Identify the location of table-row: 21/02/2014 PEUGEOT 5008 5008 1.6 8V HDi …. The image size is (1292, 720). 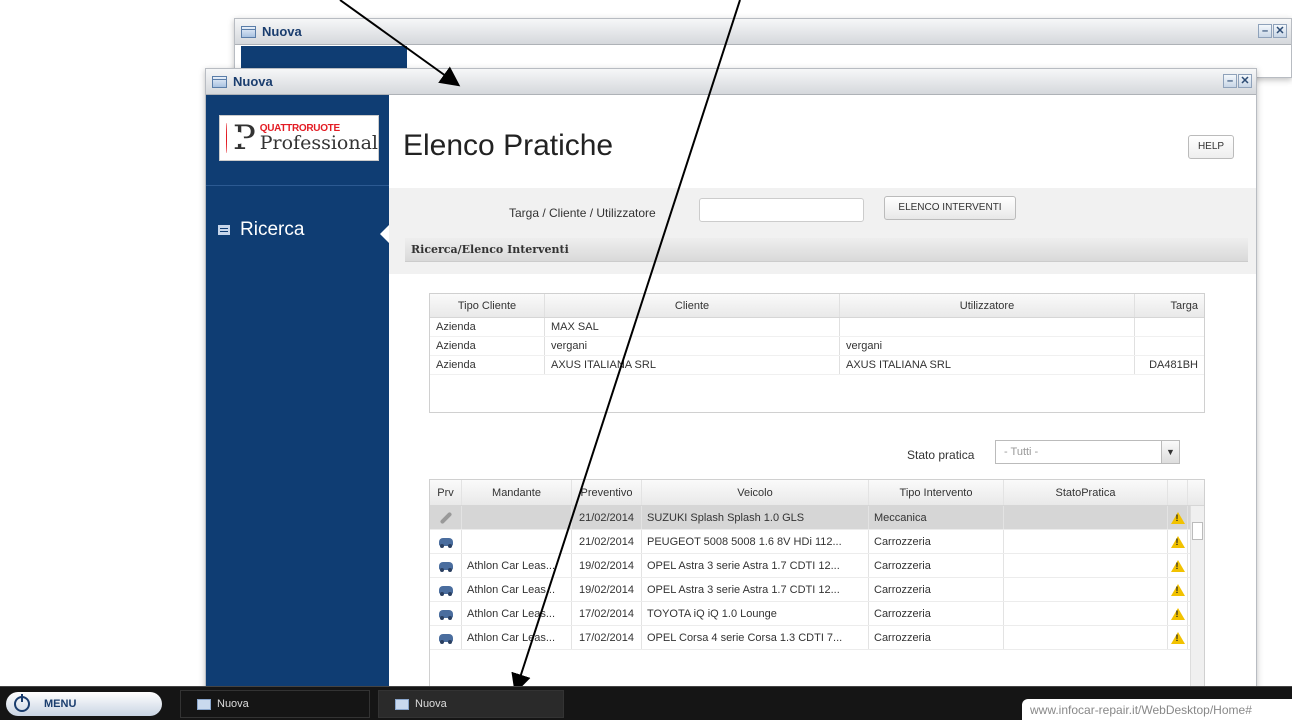
(817, 542).